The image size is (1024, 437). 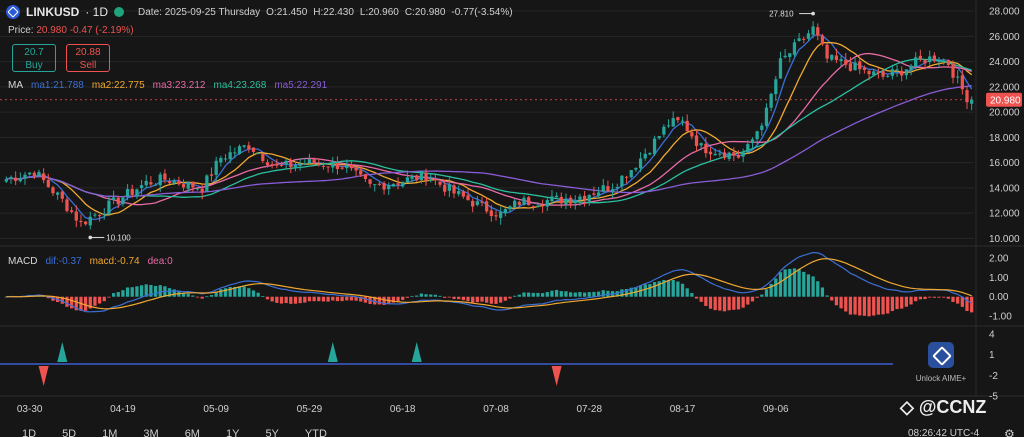 What do you see at coordinates (150, 432) in the screenshot?
I see `range-3m: 3M` at bounding box center [150, 432].